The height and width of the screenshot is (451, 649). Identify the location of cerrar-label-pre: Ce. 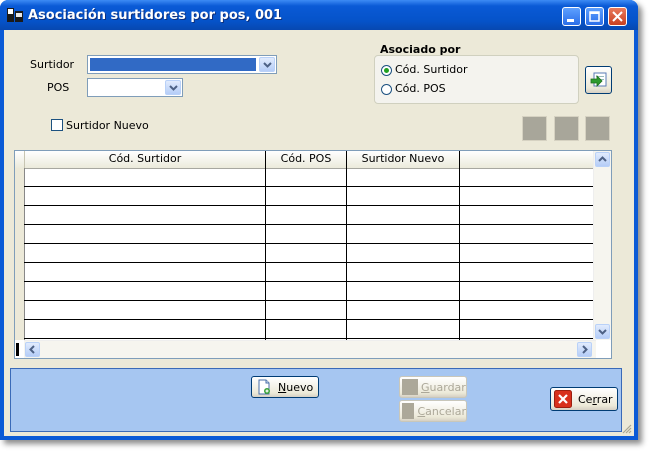
(585, 399).